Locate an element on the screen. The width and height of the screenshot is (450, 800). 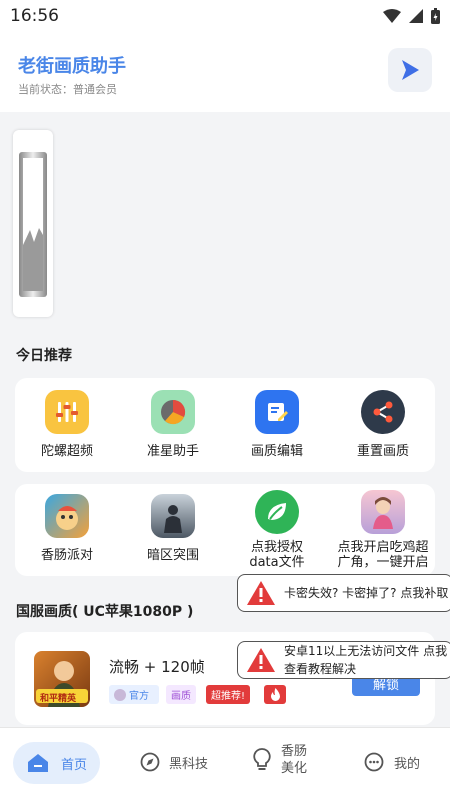
tag-label: 画质 is located at coordinates (181, 696).